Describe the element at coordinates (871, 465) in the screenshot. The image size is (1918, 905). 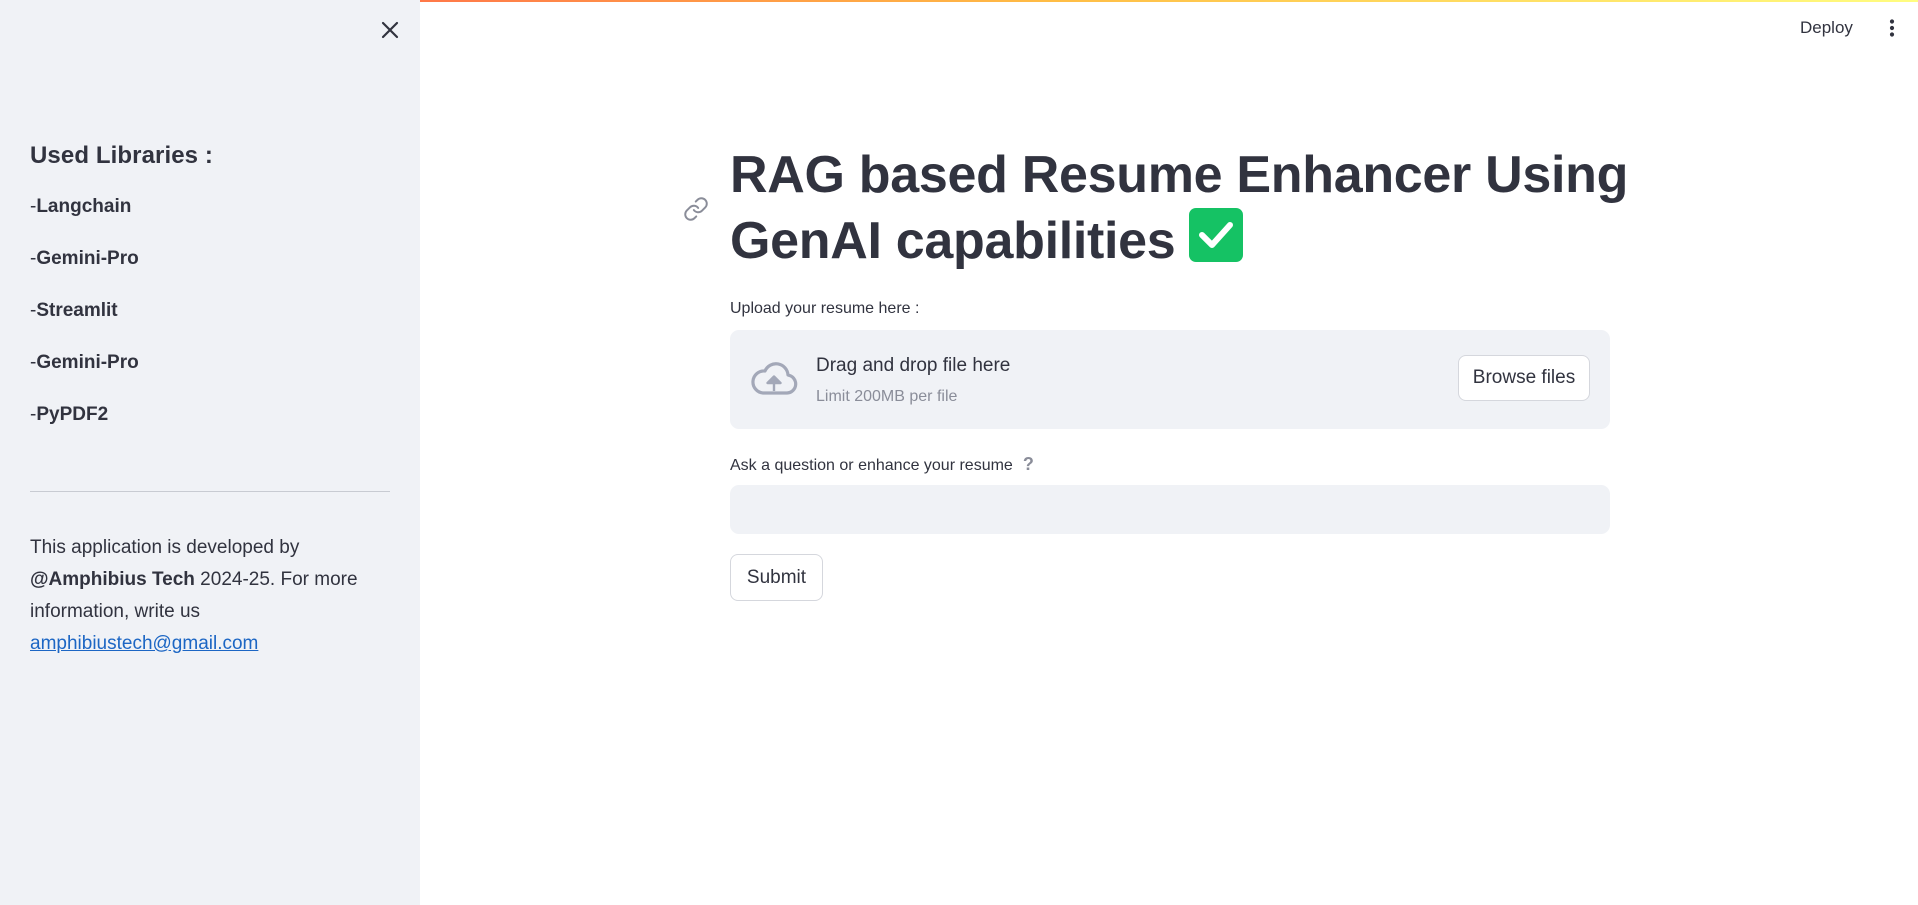
I see `question-label: Ask a question or enhance your resume` at that location.